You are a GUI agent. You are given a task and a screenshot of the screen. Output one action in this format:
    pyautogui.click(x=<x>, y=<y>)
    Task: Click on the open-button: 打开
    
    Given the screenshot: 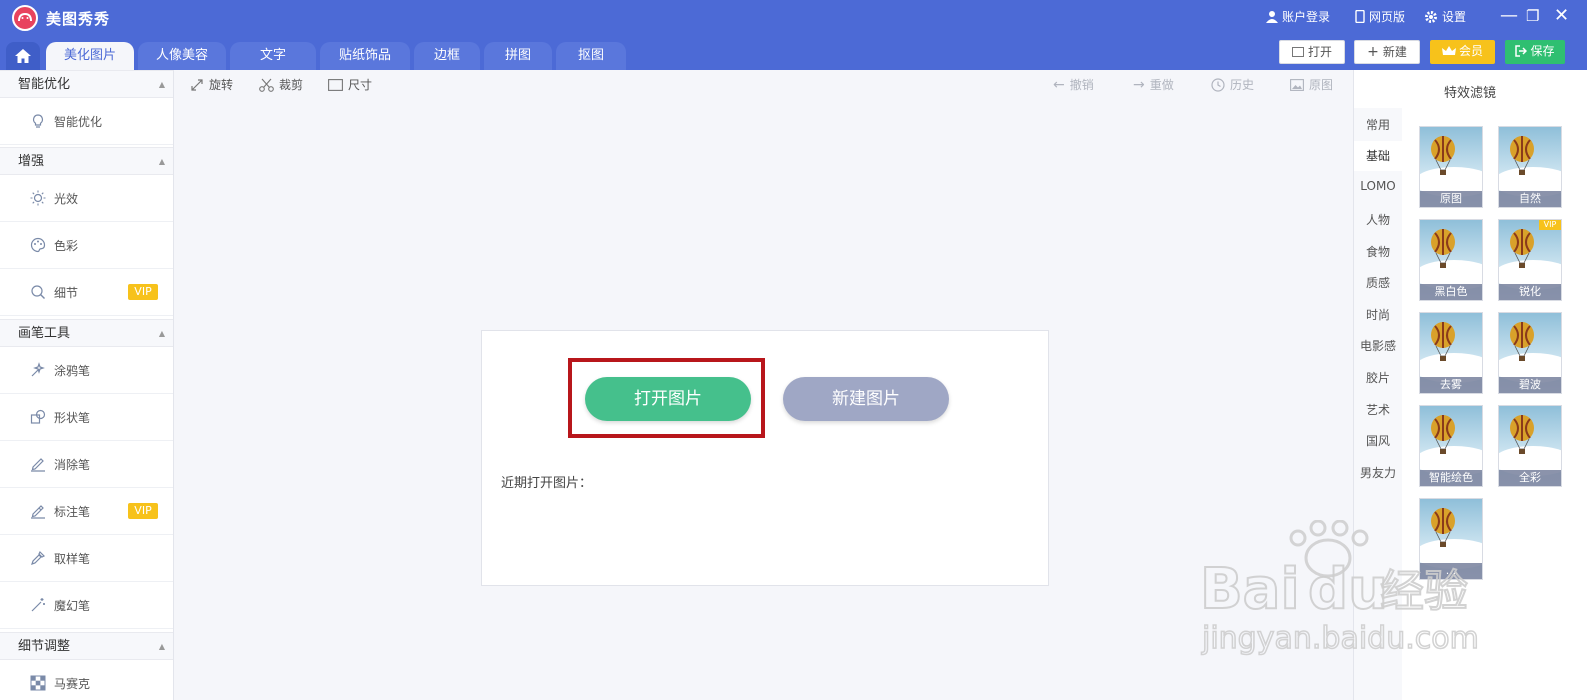 What is the action you would take?
    pyautogui.click(x=1312, y=52)
    